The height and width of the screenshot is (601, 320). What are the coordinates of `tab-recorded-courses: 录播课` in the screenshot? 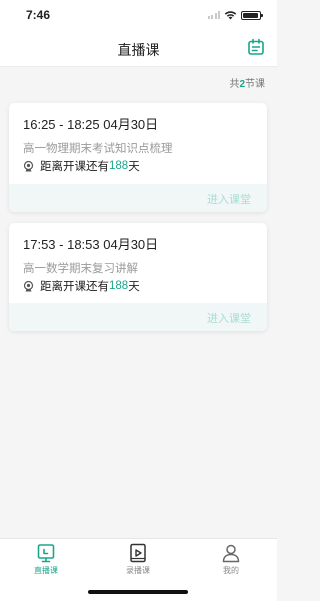 It's located at (138, 559).